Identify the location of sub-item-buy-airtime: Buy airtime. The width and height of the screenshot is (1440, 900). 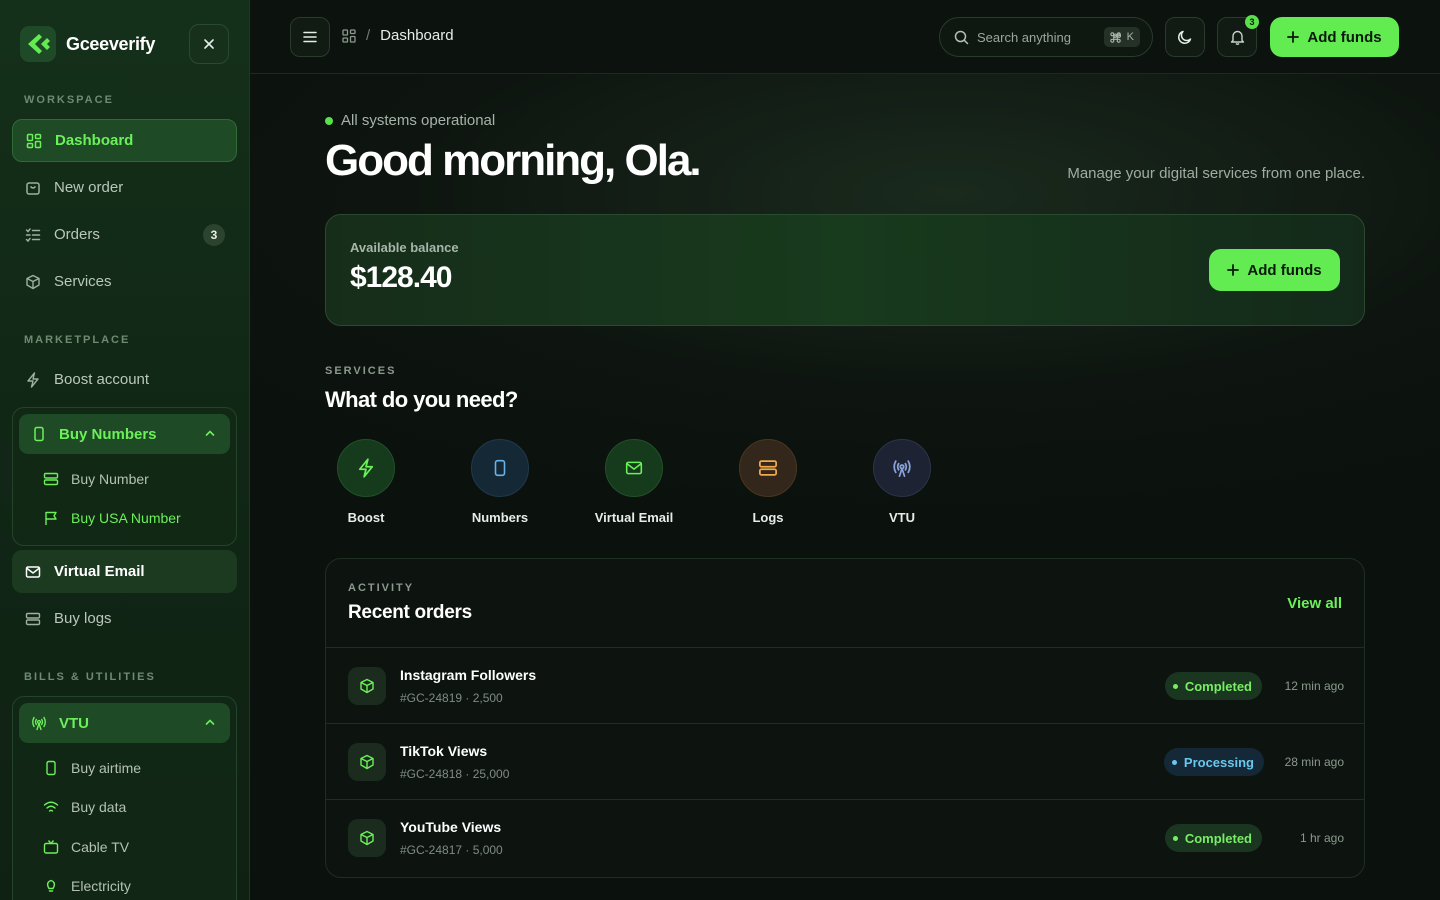
(92, 768).